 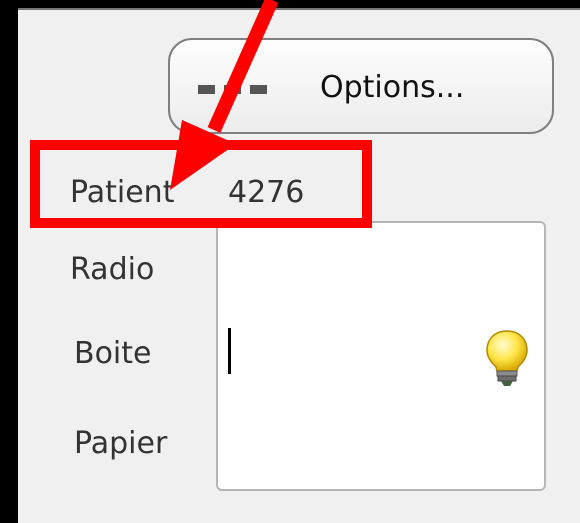 What do you see at coordinates (112, 269) in the screenshot?
I see `radio-label: Radio` at bounding box center [112, 269].